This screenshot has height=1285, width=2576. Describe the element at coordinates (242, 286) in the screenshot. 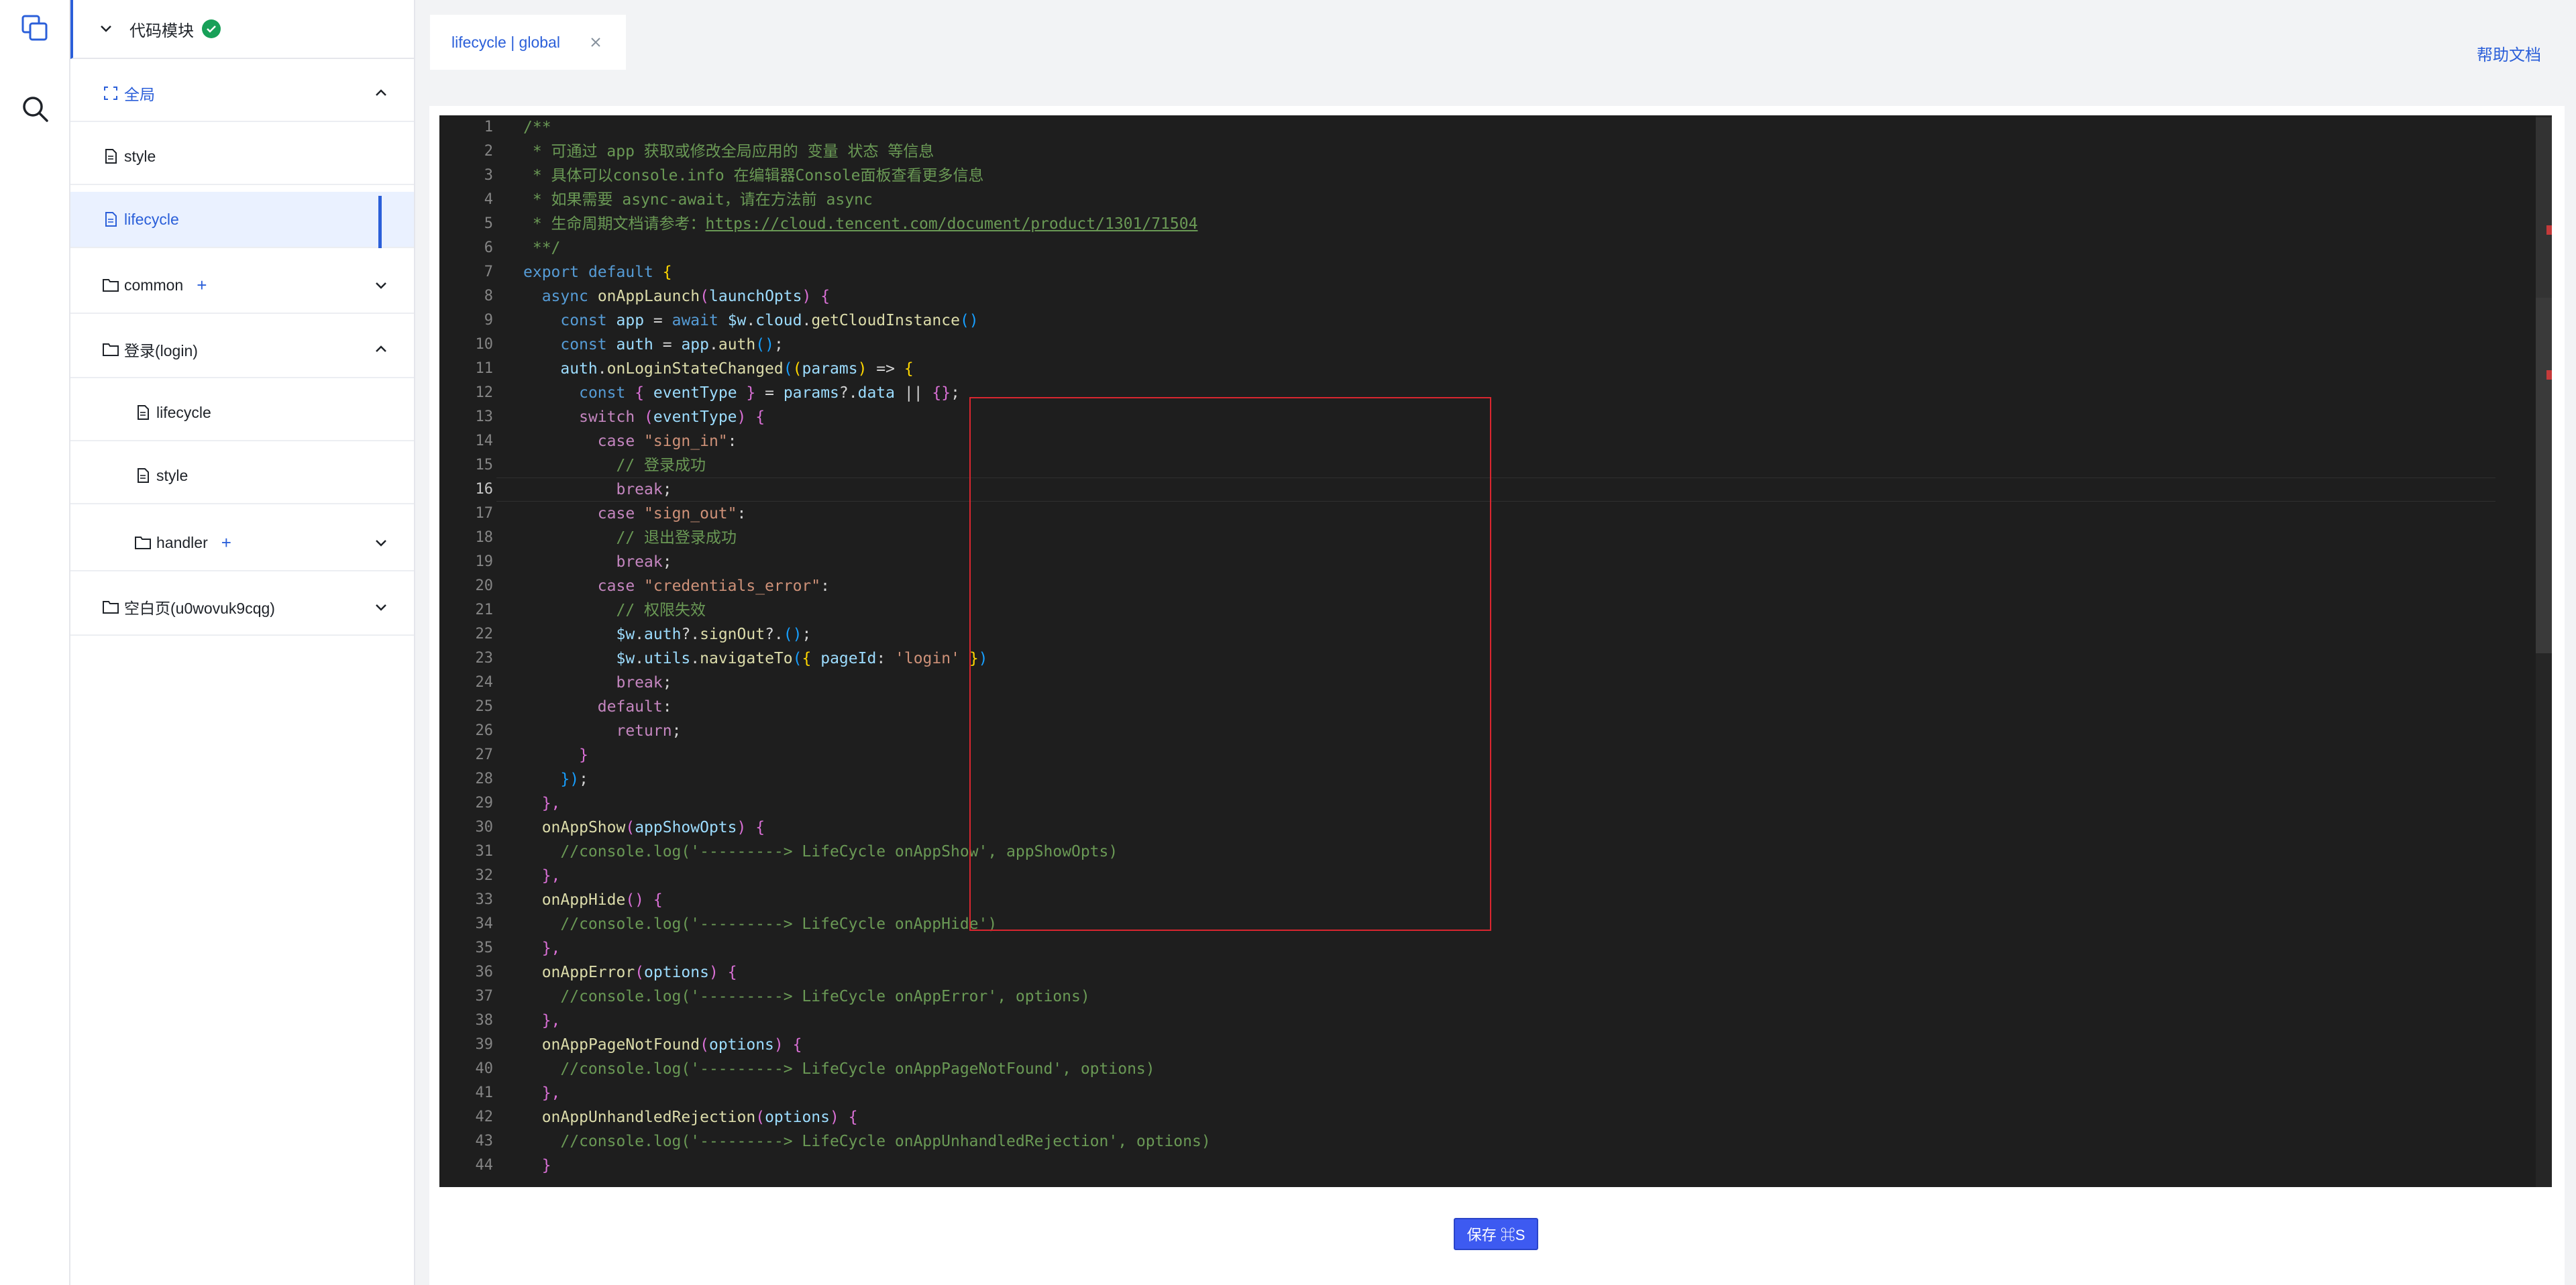

I see `tree-item-common: common +` at that location.